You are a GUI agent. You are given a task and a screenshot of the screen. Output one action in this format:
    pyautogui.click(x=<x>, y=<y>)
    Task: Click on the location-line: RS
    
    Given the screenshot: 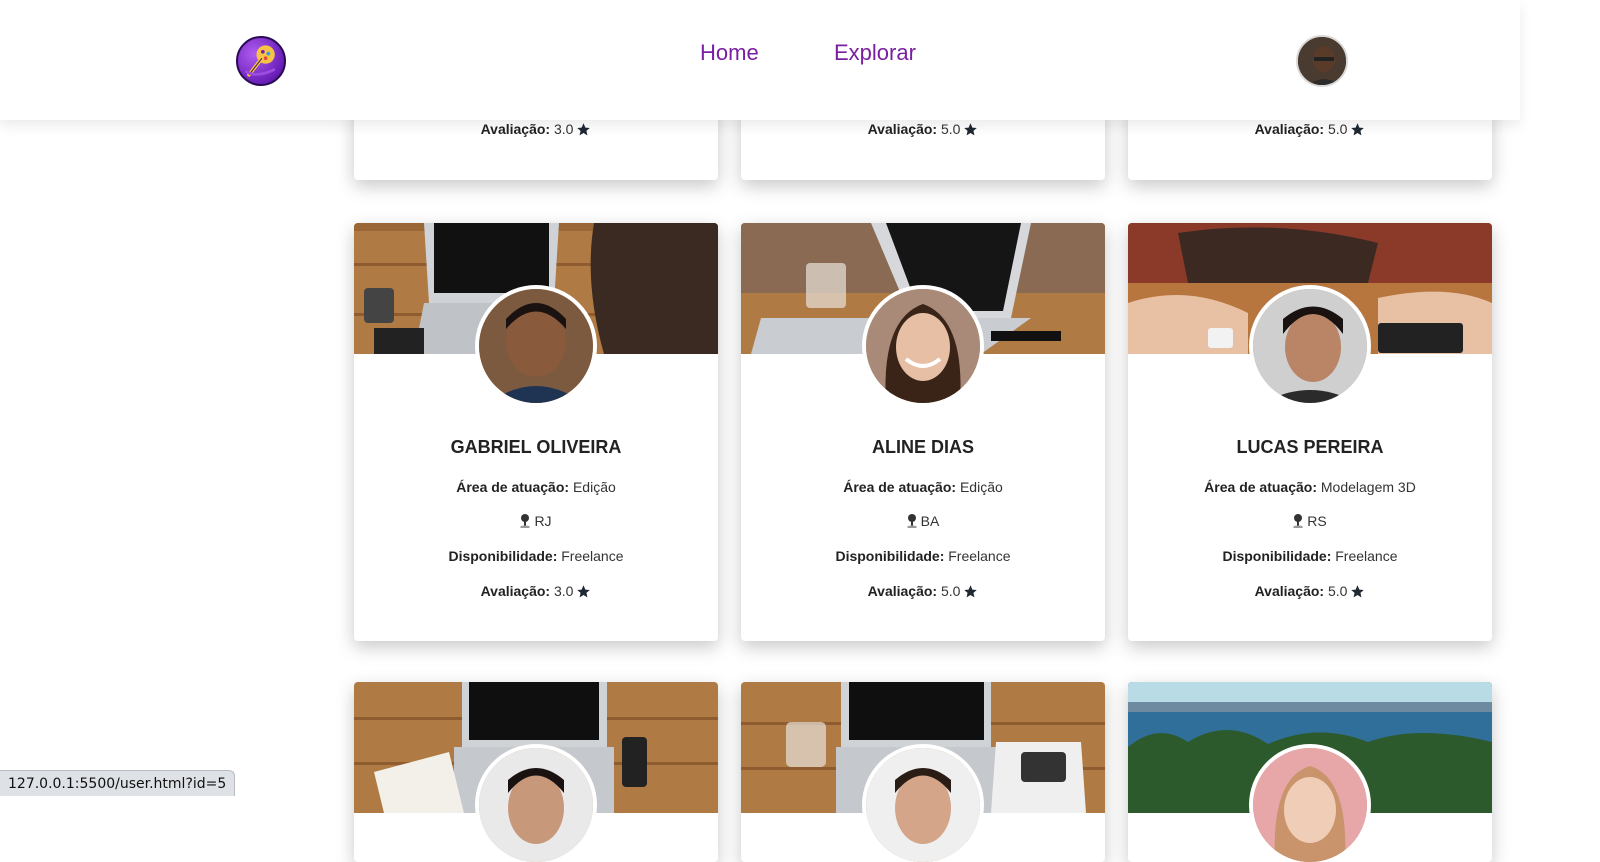 What is the action you would take?
    pyautogui.click(x=1310, y=521)
    